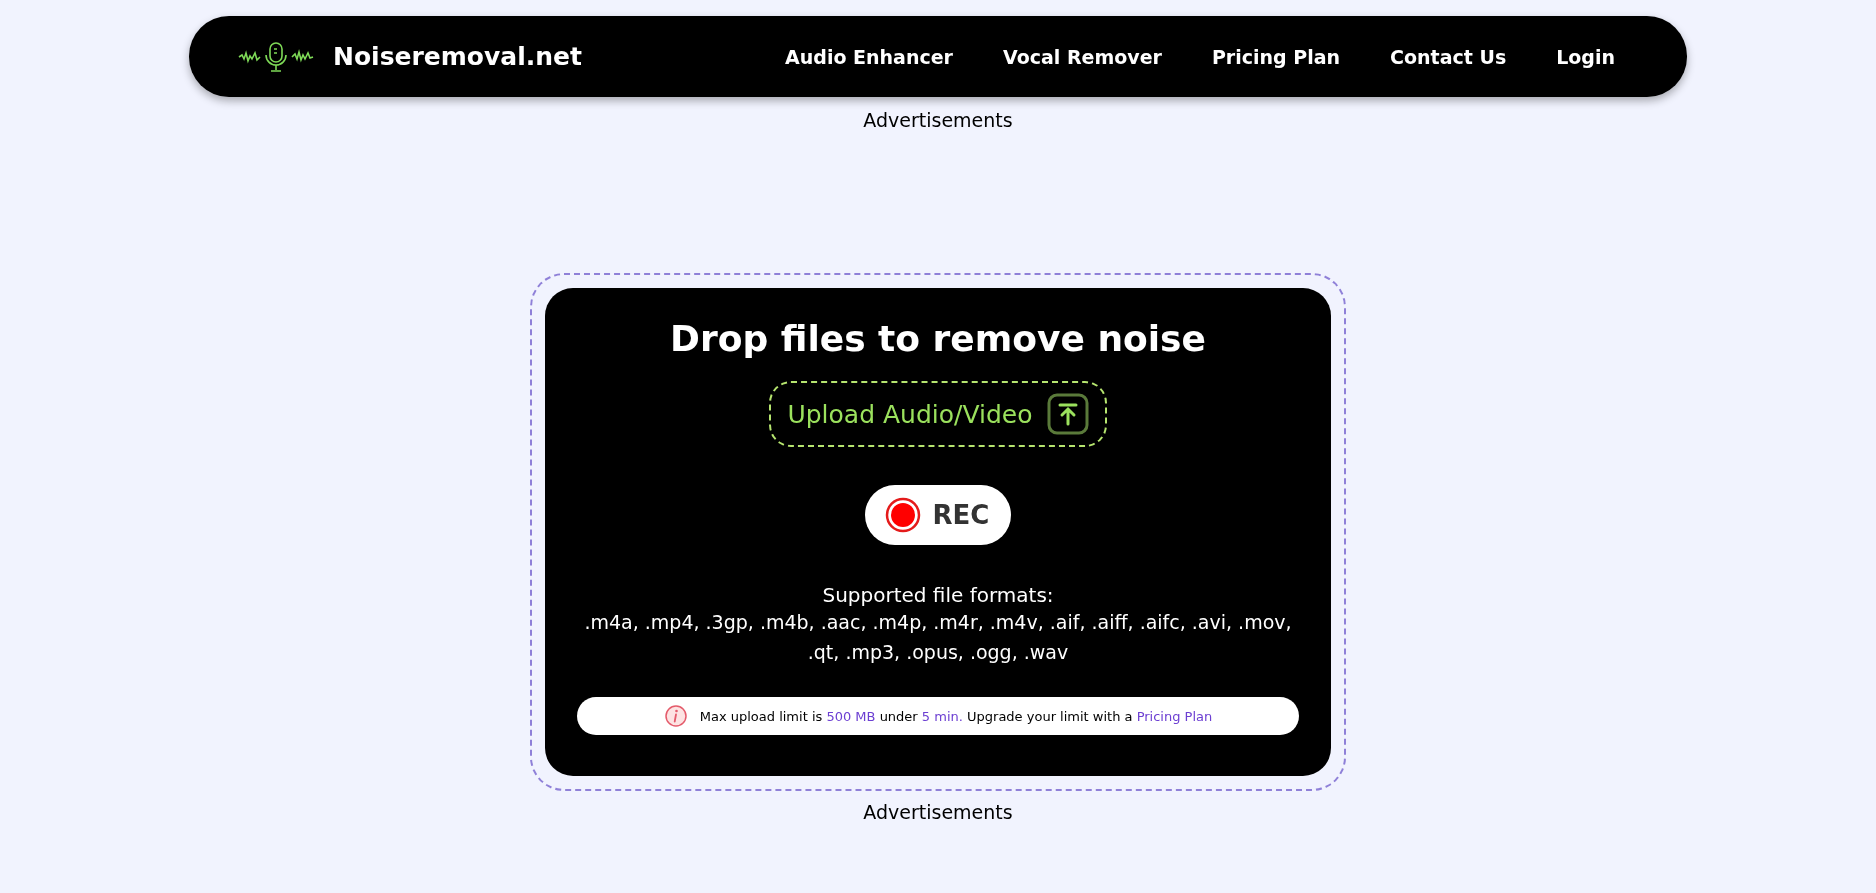 The width and height of the screenshot is (1876, 893). Describe the element at coordinates (1174, 716) in the screenshot. I see `pricing-plan-link: Pricing Plan` at that location.